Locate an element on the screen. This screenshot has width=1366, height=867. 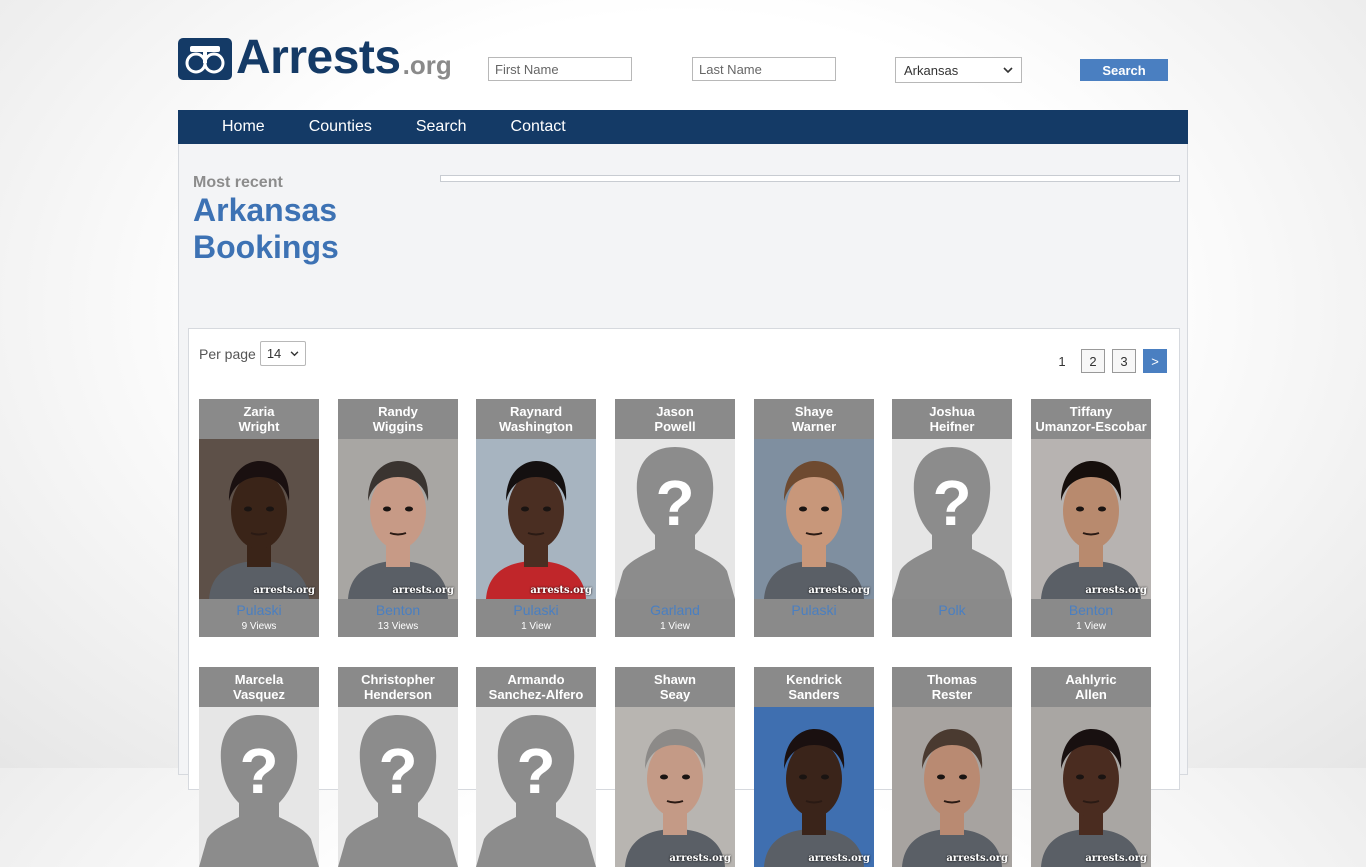
inmate-card: Joshua Heifner? Polk is located at coordinates (952, 518).